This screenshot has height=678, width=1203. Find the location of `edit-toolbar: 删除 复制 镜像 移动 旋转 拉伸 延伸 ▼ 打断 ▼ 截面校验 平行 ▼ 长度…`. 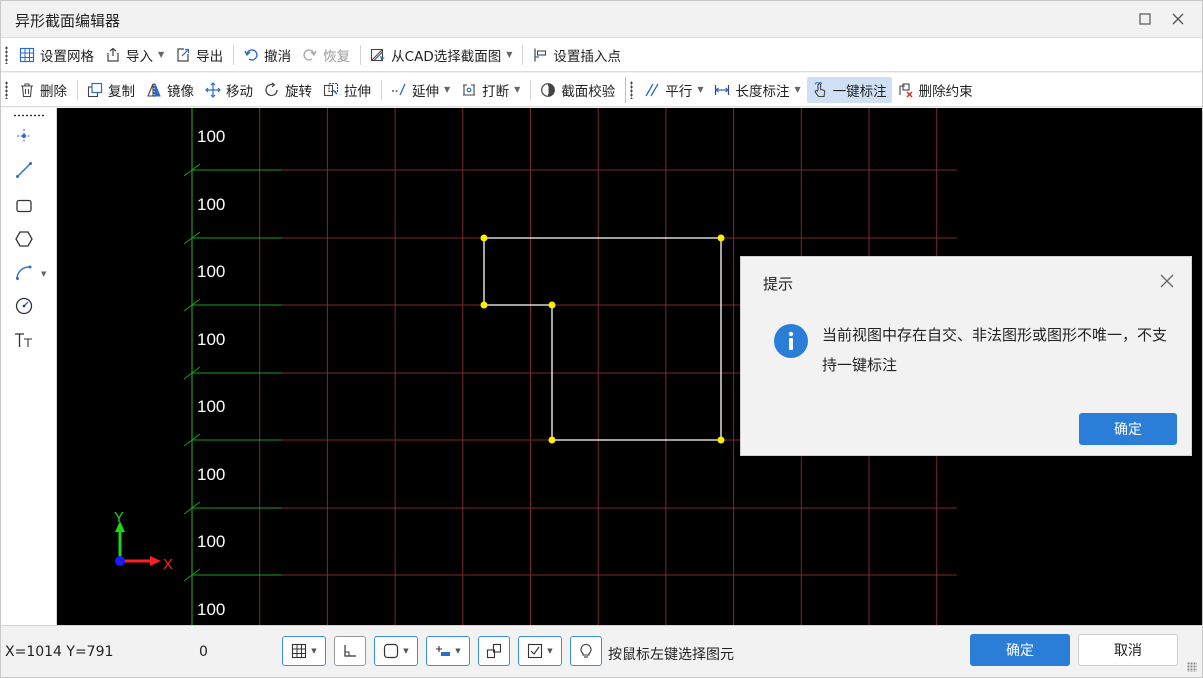

edit-toolbar: 删除 复制 镜像 移动 旋转 拉伸 延伸 ▼ 打断 ▼ 截面校验 平行 ▼ 长度… is located at coordinates (601, 90).